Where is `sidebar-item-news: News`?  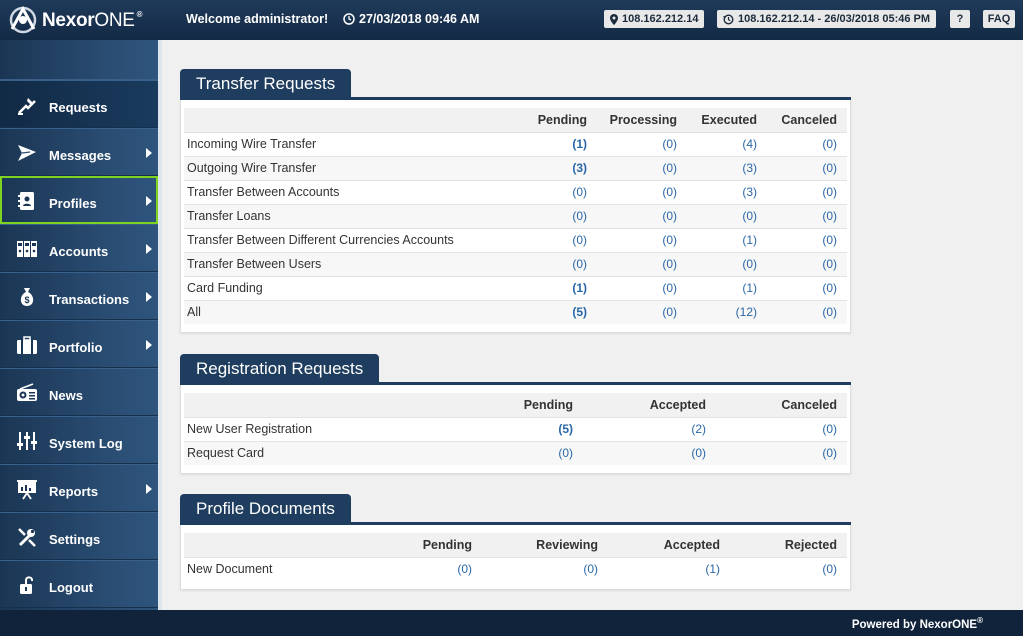 sidebar-item-news: News is located at coordinates (79, 392).